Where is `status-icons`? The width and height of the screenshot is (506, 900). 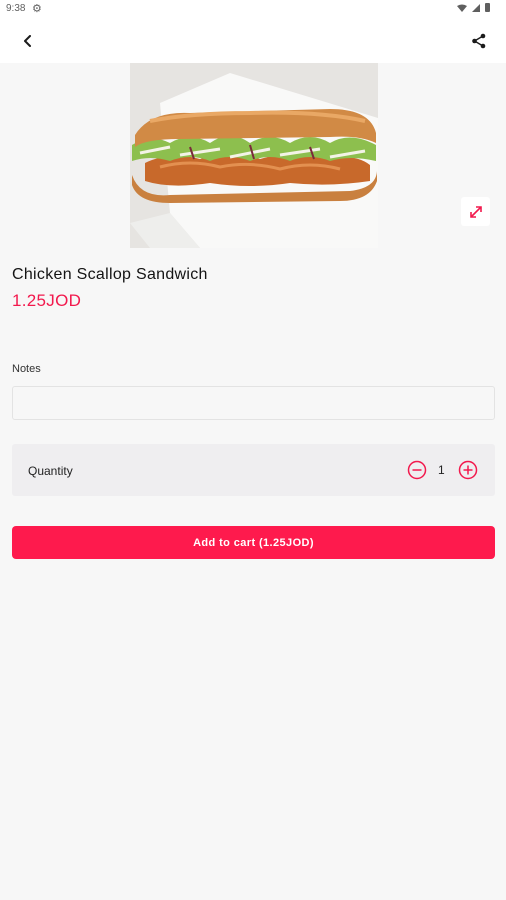 status-icons is located at coordinates (473, 7).